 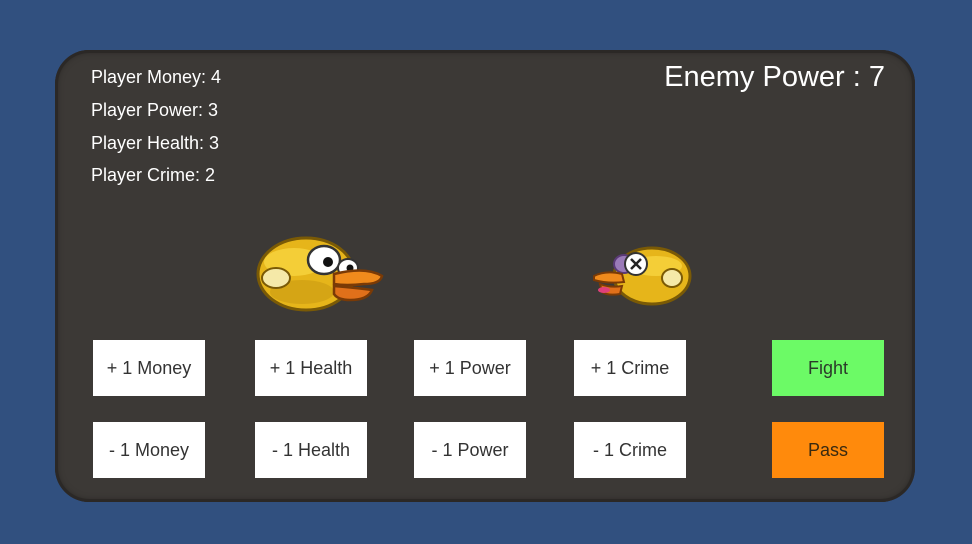 I want to click on dead-bird-icon, so click(x=642, y=276).